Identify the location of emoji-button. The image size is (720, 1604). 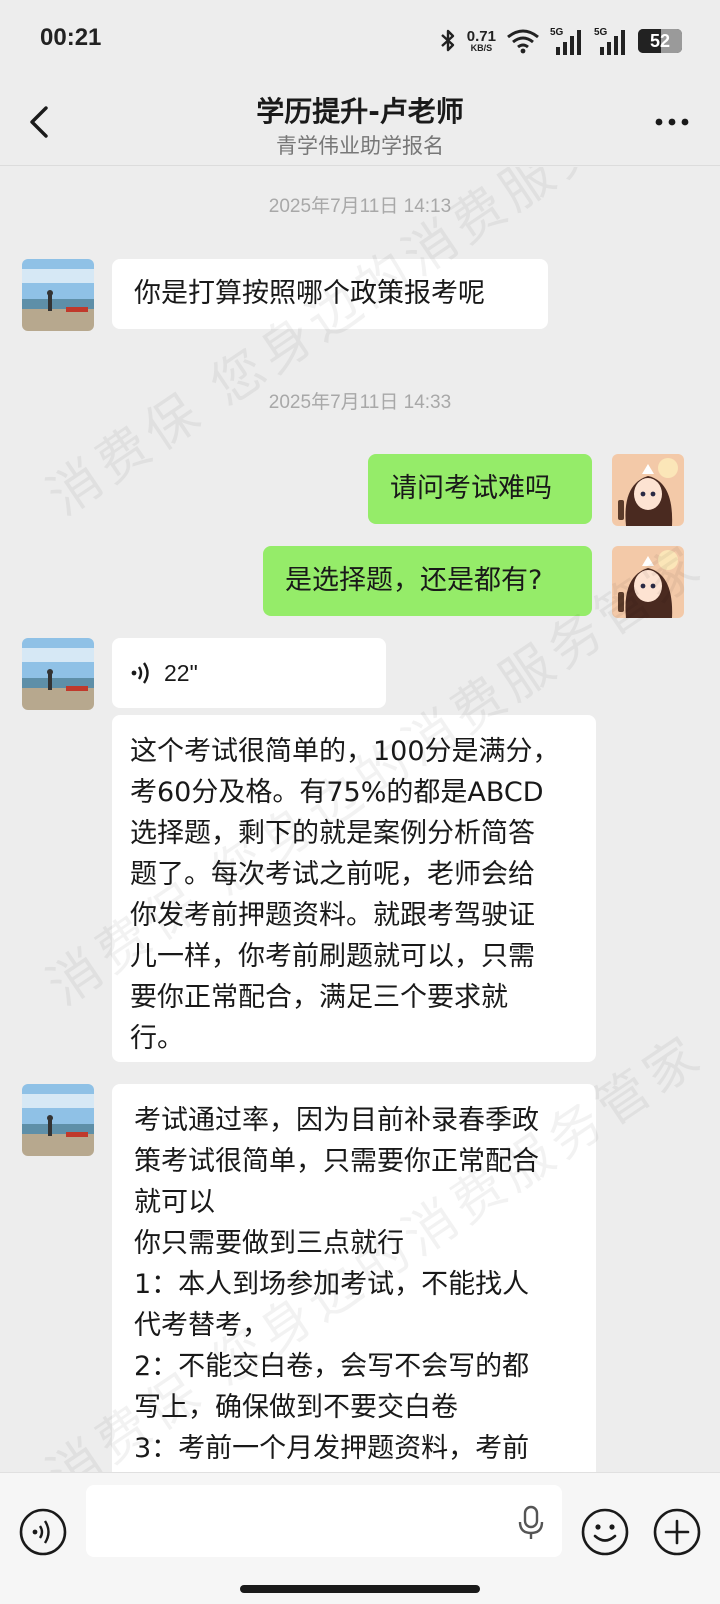
(605, 1532).